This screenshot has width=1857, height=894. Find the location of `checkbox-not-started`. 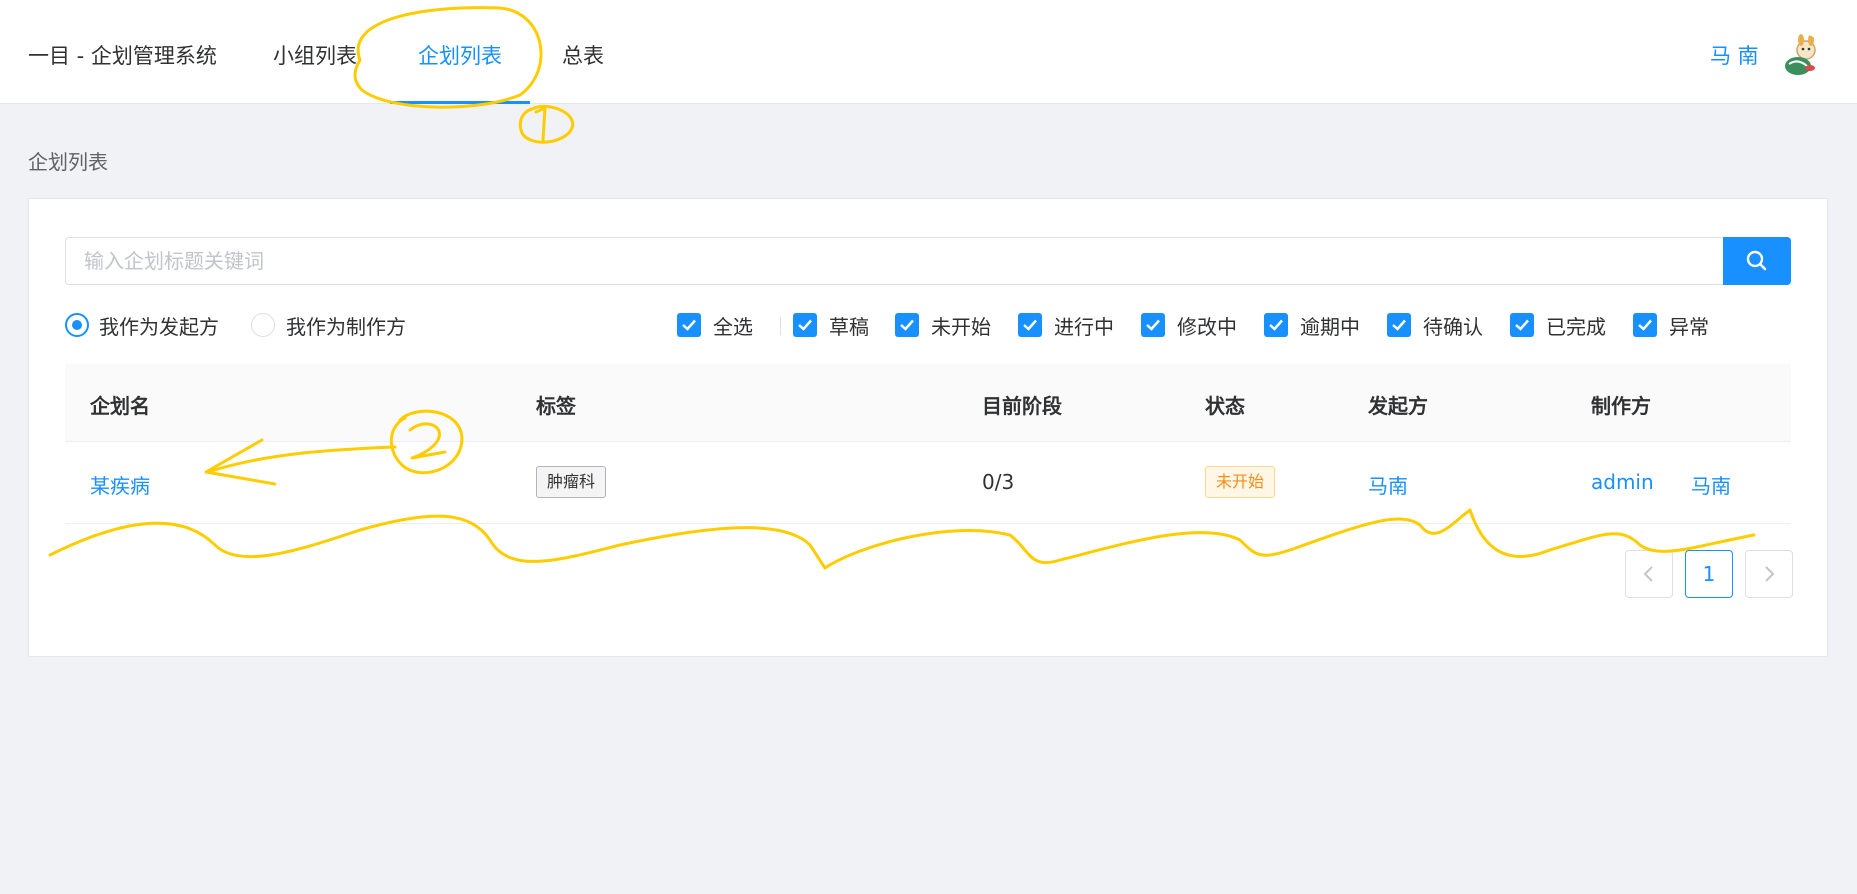

checkbox-not-started is located at coordinates (907, 325).